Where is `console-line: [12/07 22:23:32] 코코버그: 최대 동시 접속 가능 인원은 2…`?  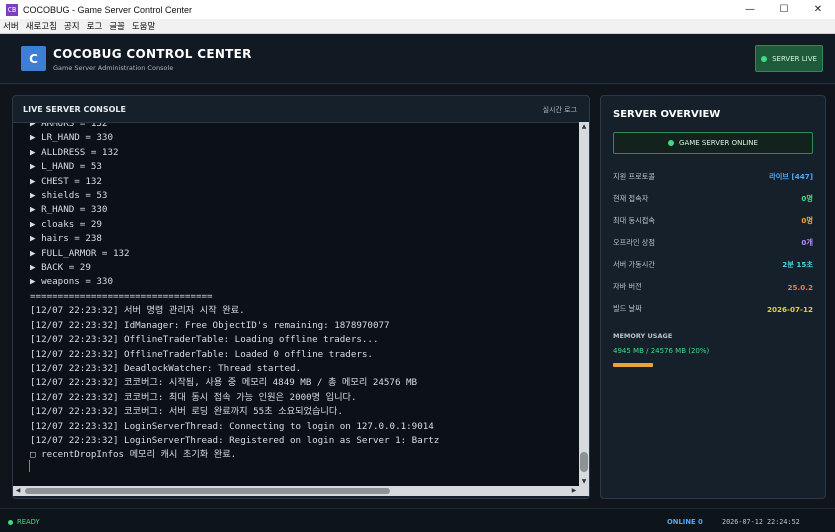
console-line: [12/07 22:23:32] 코코버그: 최대 동시 접속 가능 인원은 2… is located at coordinates (193, 397).